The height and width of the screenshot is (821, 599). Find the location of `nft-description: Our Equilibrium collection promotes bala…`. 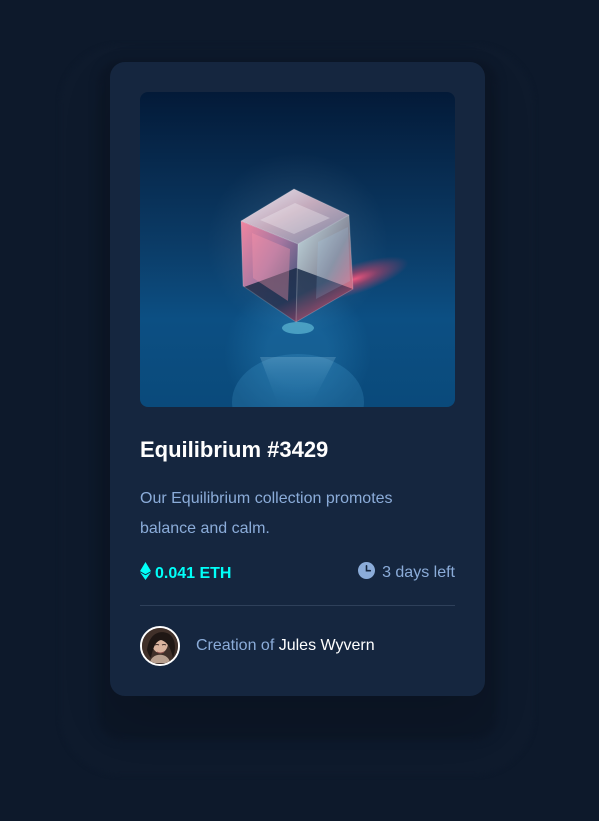

nft-description: Our Equilibrium collection promotes bala… is located at coordinates (266, 513).